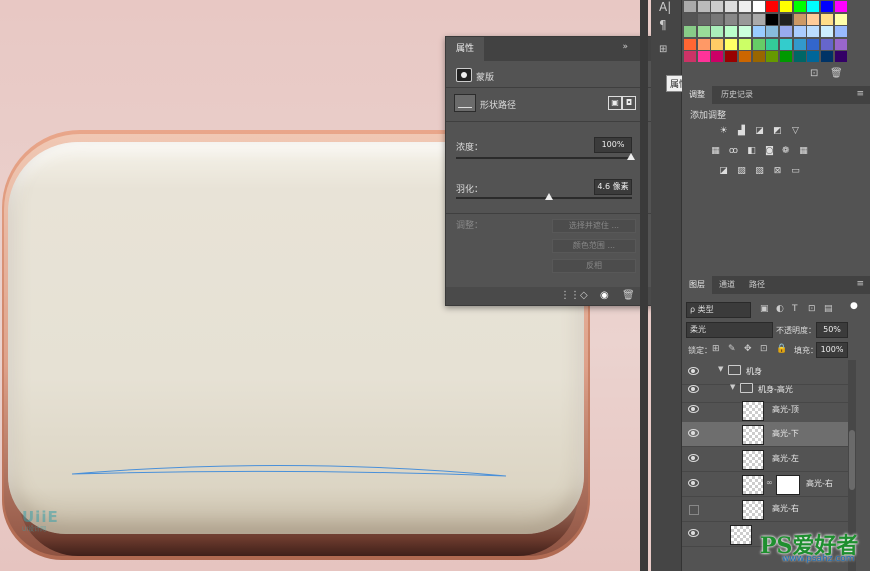 This screenshot has width=870, height=571. What do you see at coordinates (545, 156) in the screenshot?
I see `density-slider` at bounding box center [545, 156].